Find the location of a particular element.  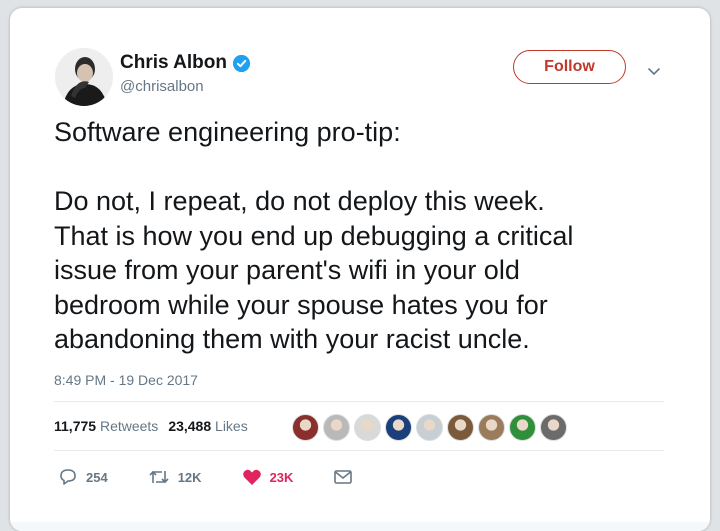

tweet-line: Software engineering pro-tip: is located at coordinates (227, 132).